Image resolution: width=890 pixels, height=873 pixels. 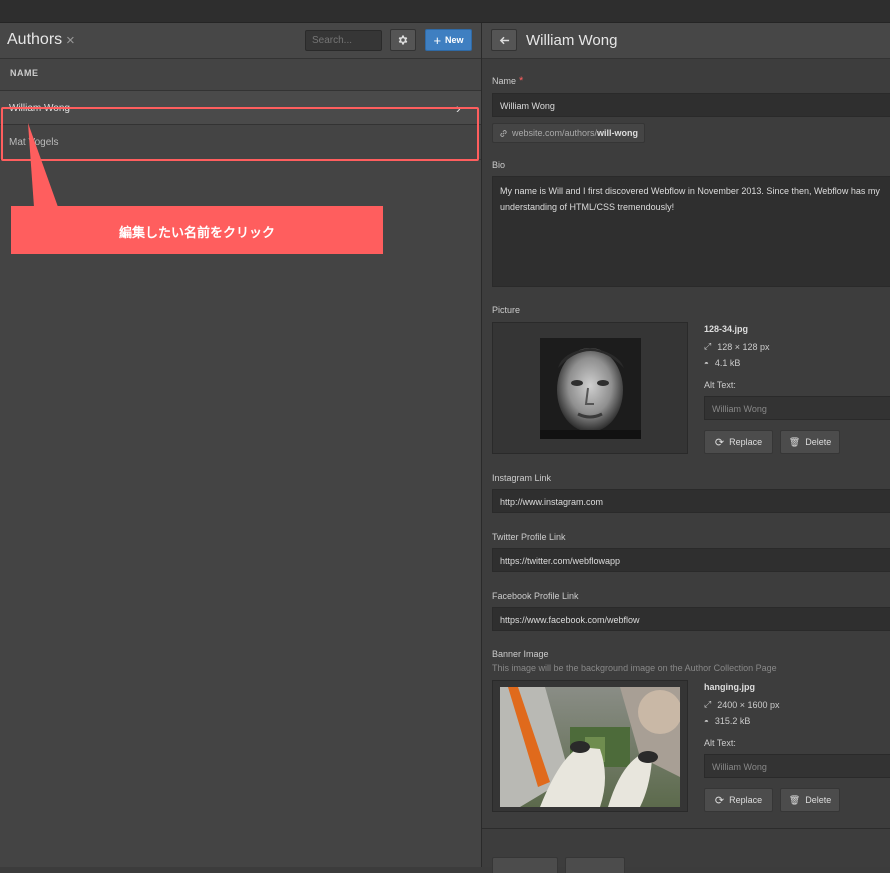 What do you see at coordinates (691, 105) in the screenshot?
I see `name-field: William Wong` at bounding box center [691, 105].